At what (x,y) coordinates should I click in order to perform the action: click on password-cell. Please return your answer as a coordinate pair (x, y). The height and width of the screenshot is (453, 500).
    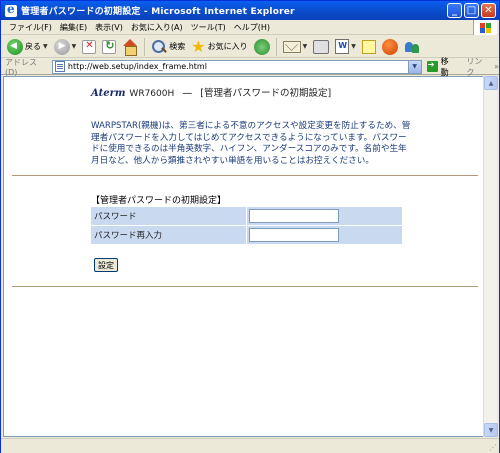
    Looking at the image, I should click on (324, 216).